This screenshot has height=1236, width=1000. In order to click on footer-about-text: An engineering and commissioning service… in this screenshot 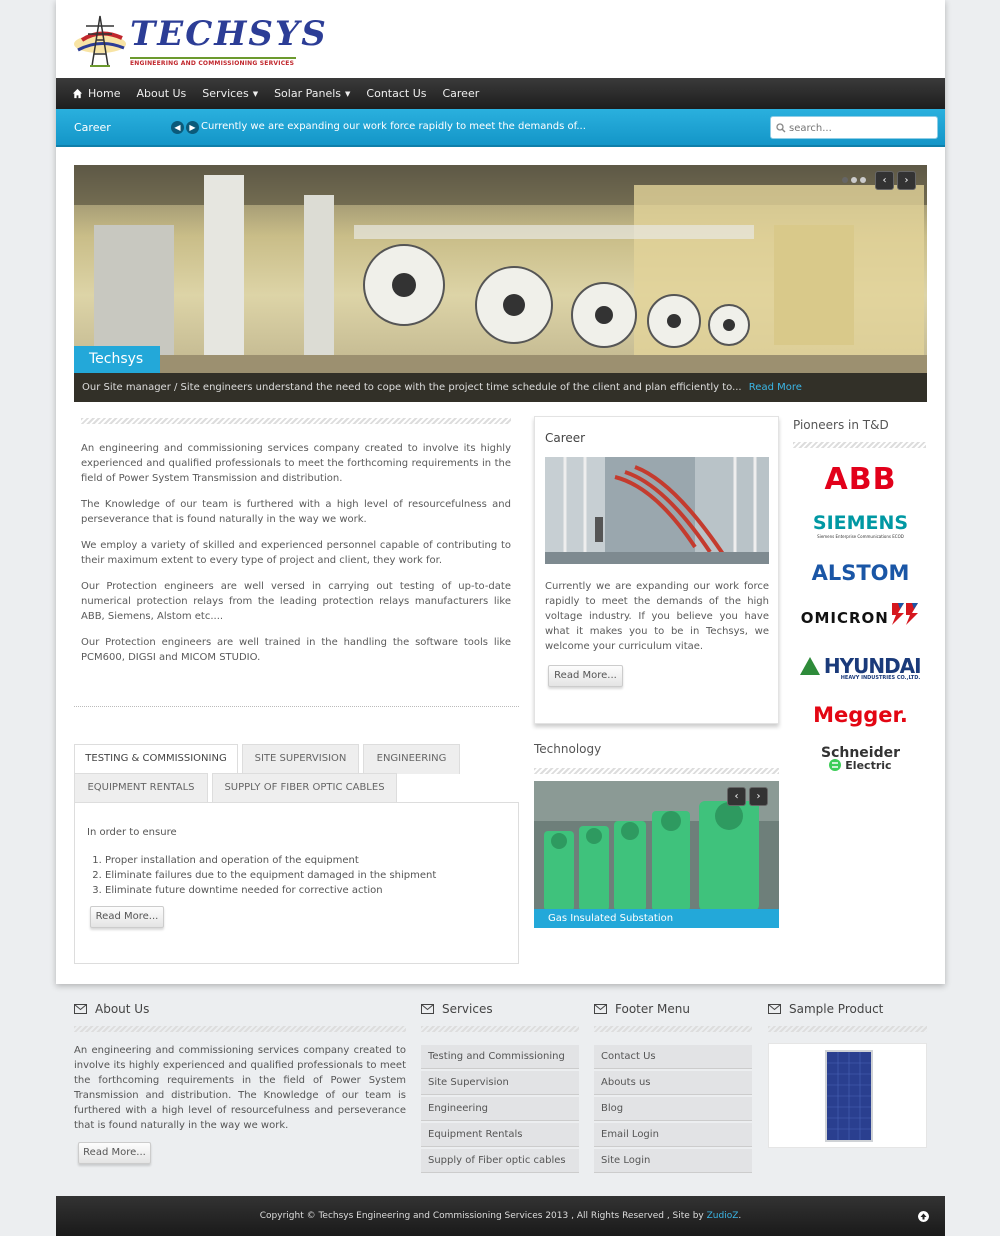, I will do `click(240, 1088)`.